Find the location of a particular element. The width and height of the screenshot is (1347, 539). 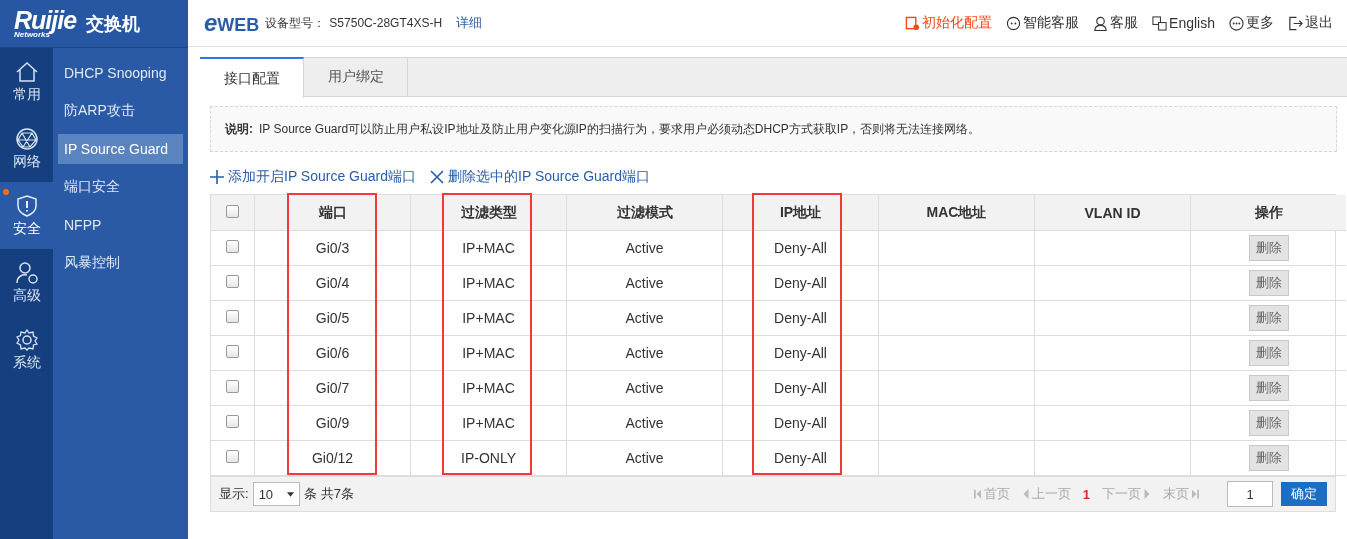

product-name: 交换机 is located at coordinates (113, 24).